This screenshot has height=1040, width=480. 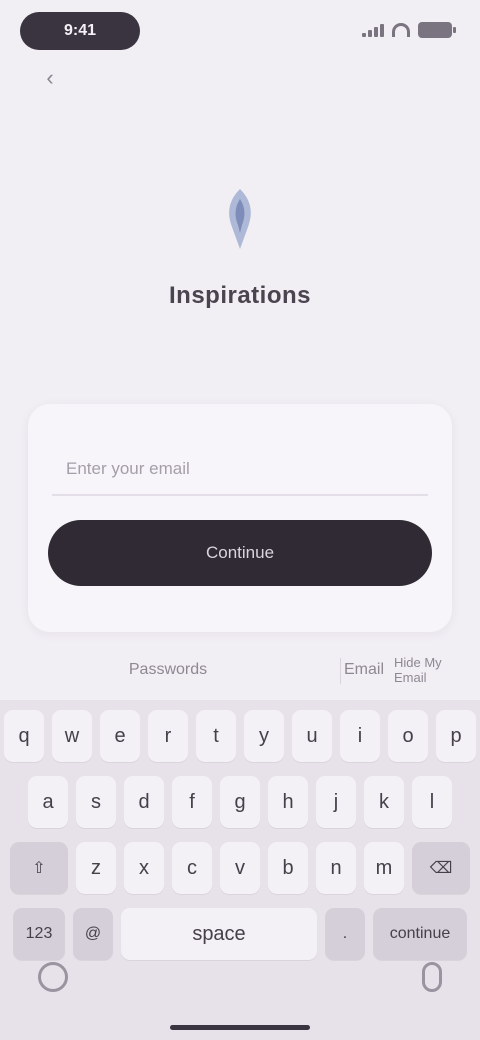 What do you see at coordinates (50, 78) in the screenshot?
I see `chevron-left-icon: ‹` at bounding box center [50, 78].